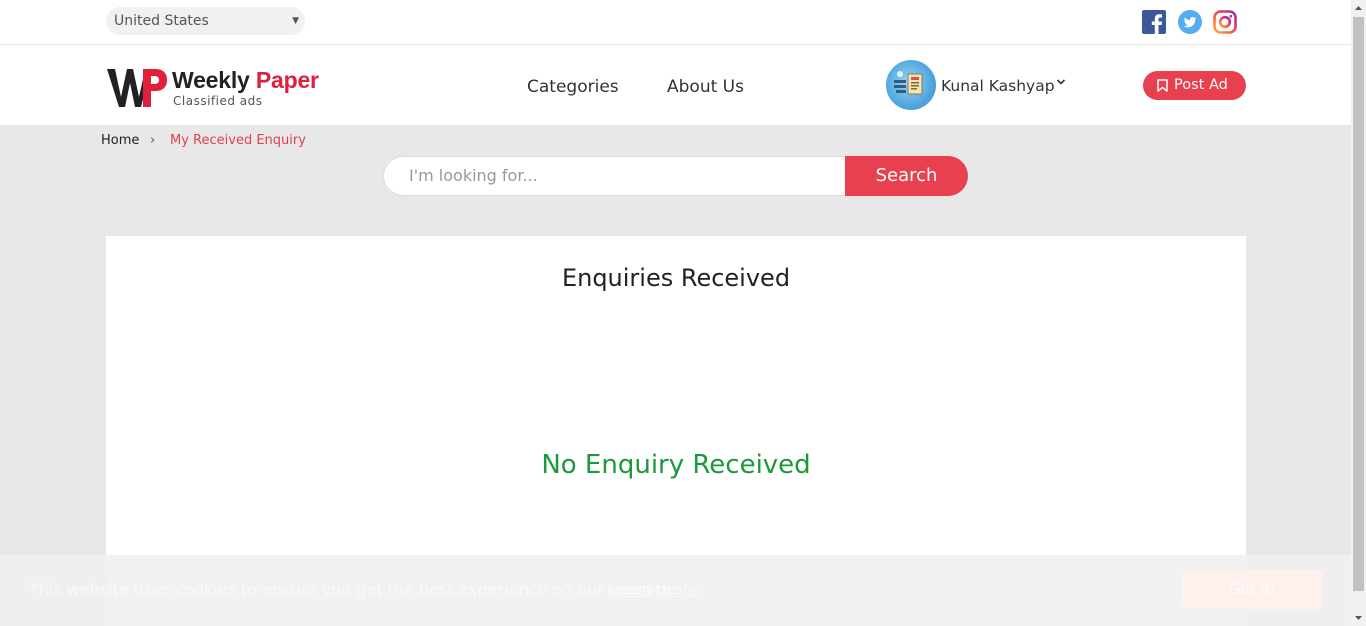 Image resolution: width=1366 pixels, height=626 pixels. I want to click on scroll-down-arrow-icon, so click(1358, 617).